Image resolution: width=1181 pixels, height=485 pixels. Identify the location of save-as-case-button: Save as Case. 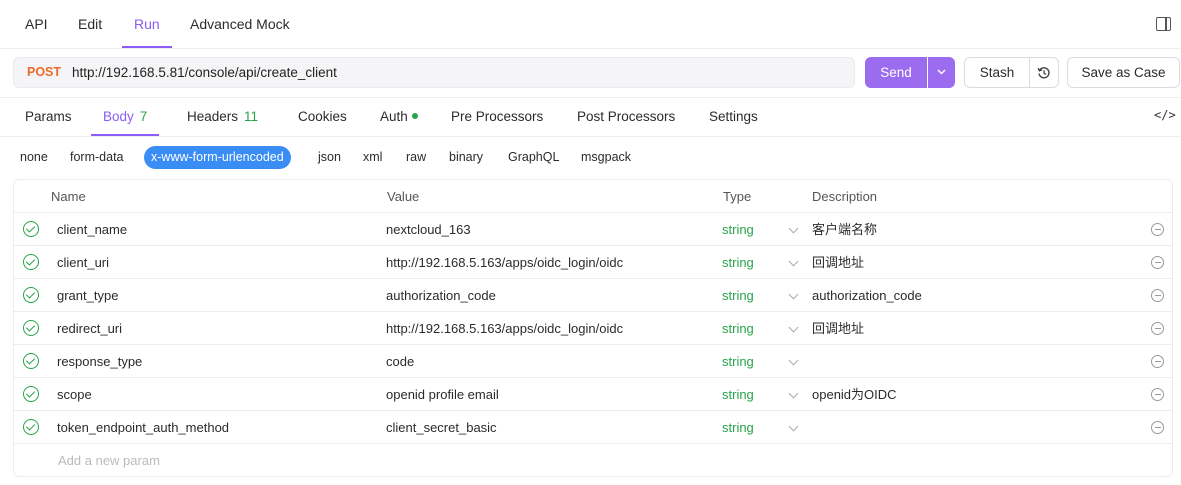
(1123, 72).